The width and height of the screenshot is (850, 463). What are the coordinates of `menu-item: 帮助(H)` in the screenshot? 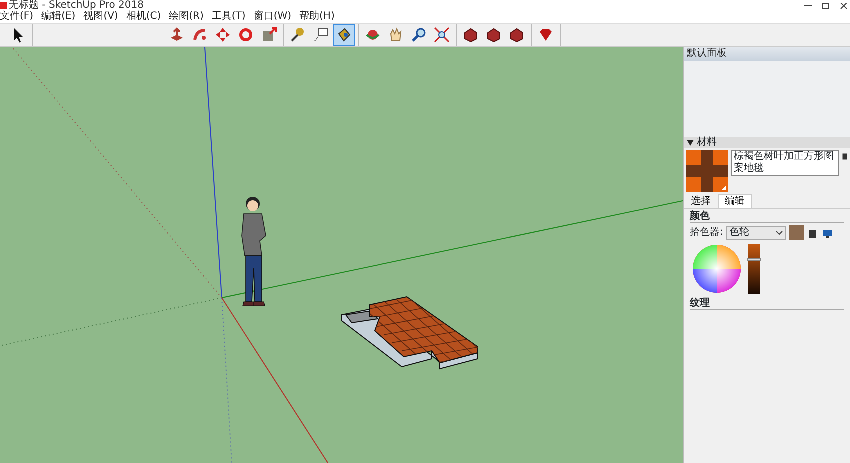 It's located at (317, 17).